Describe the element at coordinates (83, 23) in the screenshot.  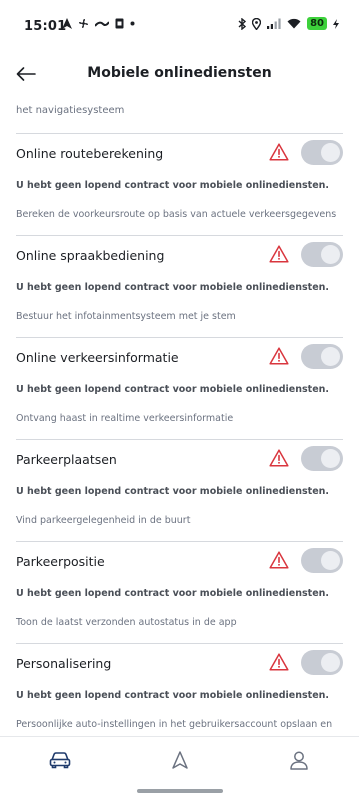
I see `fan-icon` at that location.